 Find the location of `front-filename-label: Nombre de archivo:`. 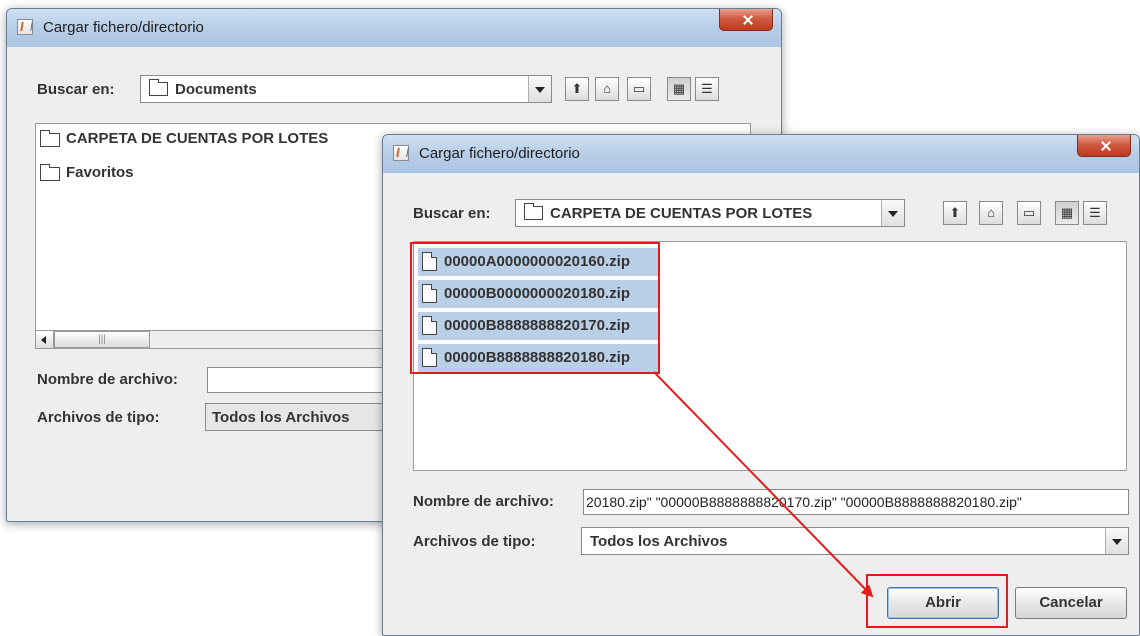

front-filename-label: Nombre de archivo: is located at coordinates (483, 501).